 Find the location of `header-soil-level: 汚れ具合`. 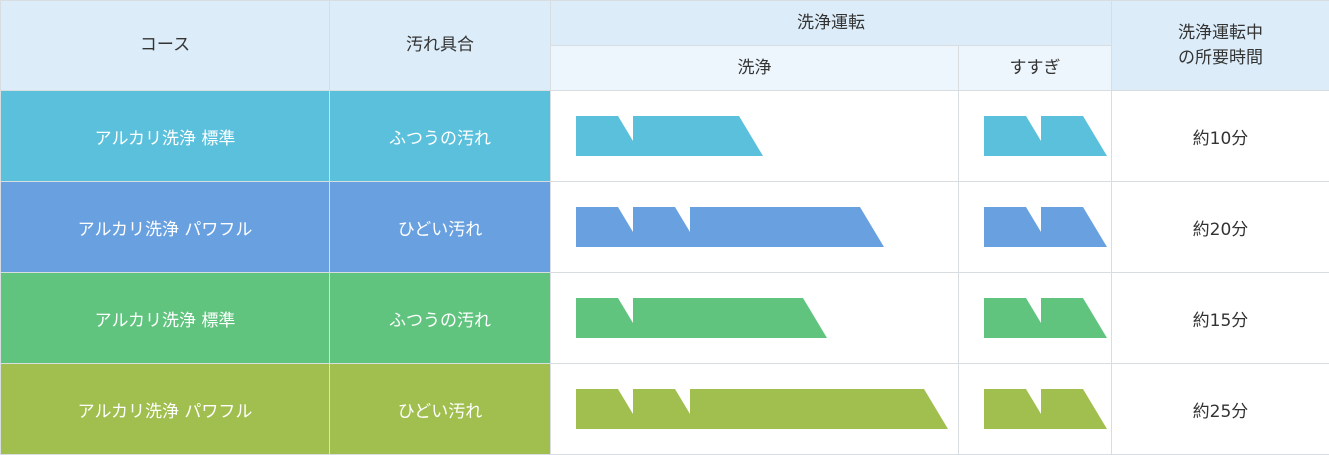

header-soil-level: 汚れ具合 is located at coordinates (440, 46).